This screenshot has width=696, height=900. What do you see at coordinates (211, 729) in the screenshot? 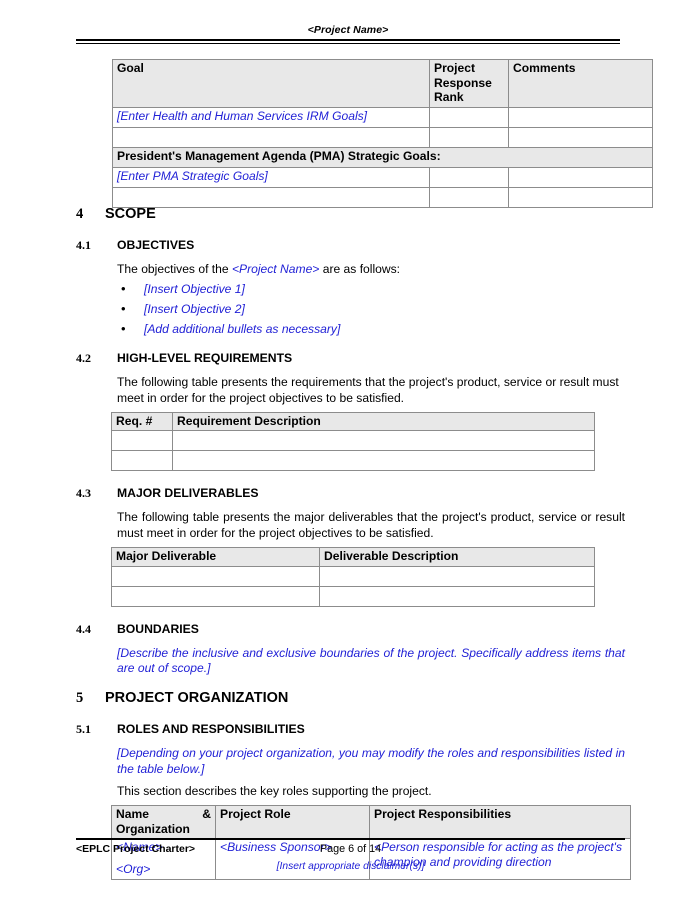
I see `heading-roles-title: ROLES AND RESPONSIBILITIES` at bounding box center [211, 729].